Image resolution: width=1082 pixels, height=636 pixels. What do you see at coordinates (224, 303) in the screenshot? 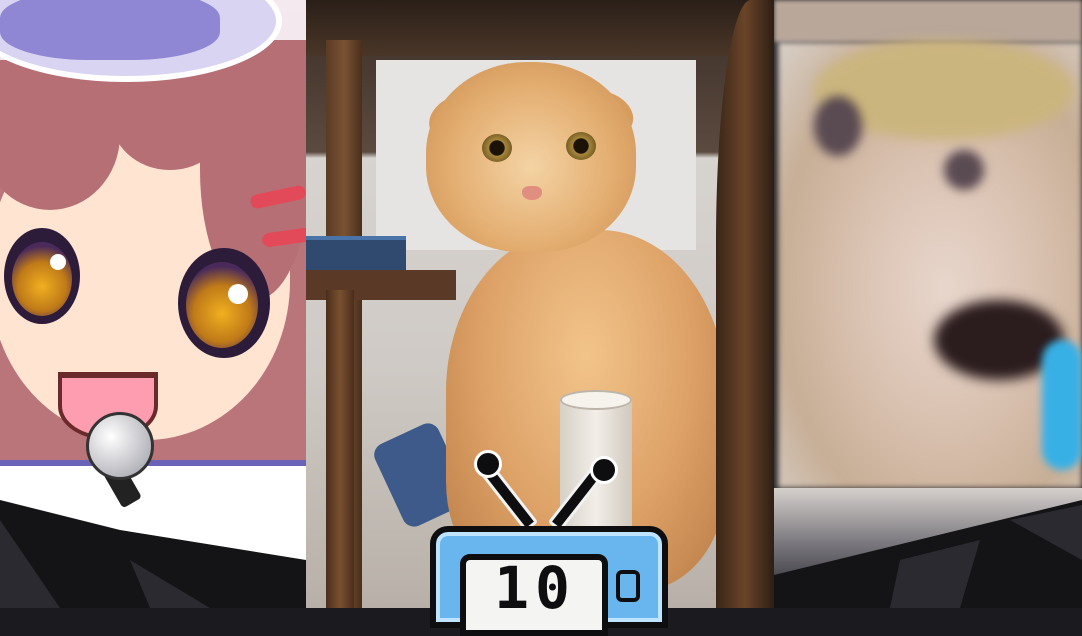
I see `character-right-eye` at bounding box center [224, 303].